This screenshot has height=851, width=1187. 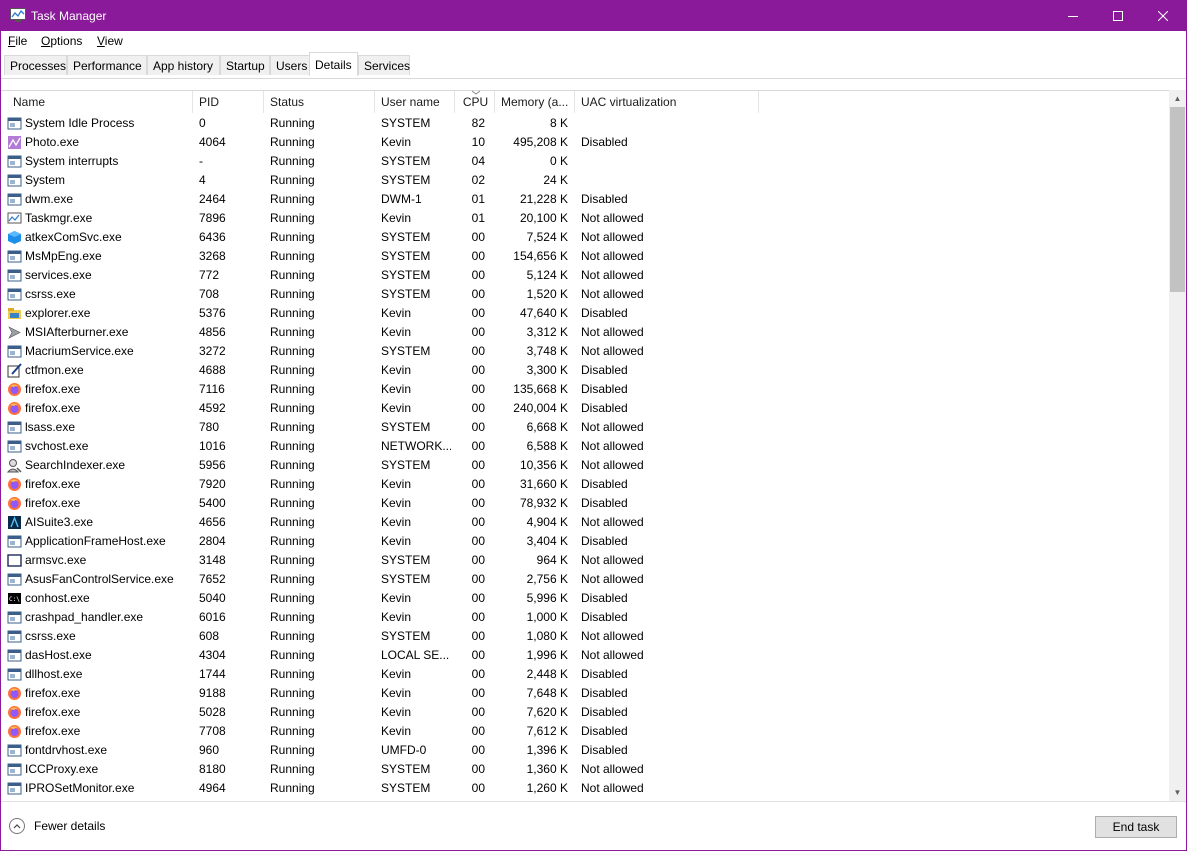 What do you see at coordinates (1136, 827) in the screenshot?
I see `end-task-button: End task` at bounding box center [1136, 827].